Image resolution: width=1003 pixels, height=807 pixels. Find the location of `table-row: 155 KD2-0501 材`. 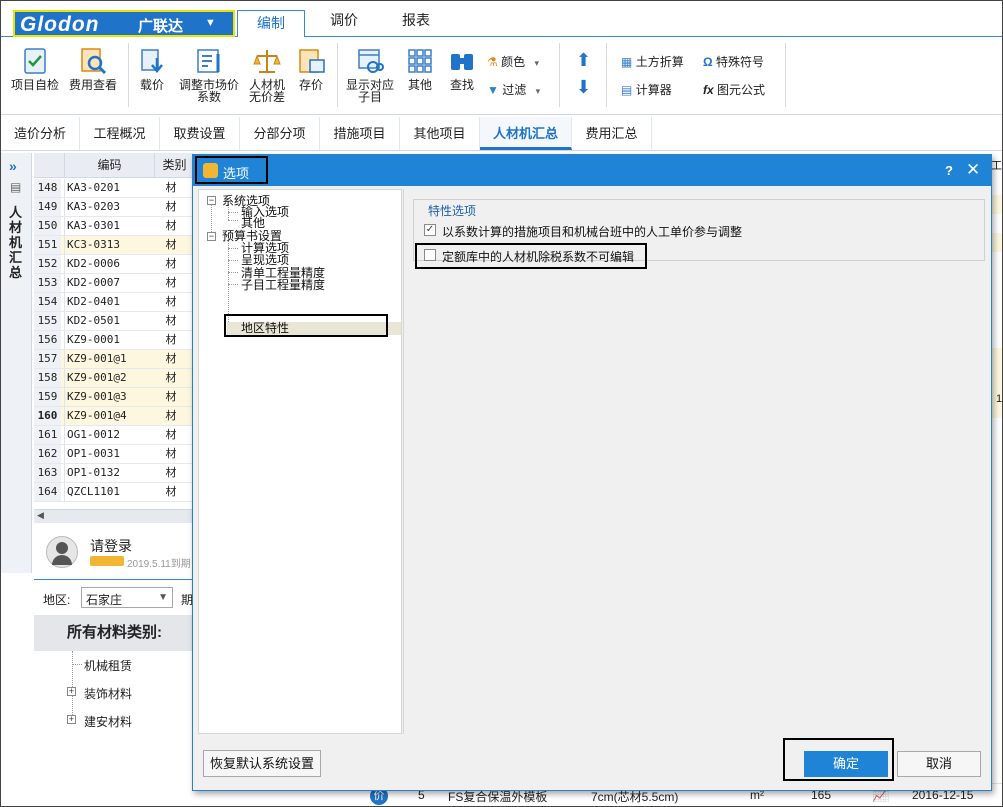

table-row: 155 KD2-0501 材 is located at coordinates (114, 321).